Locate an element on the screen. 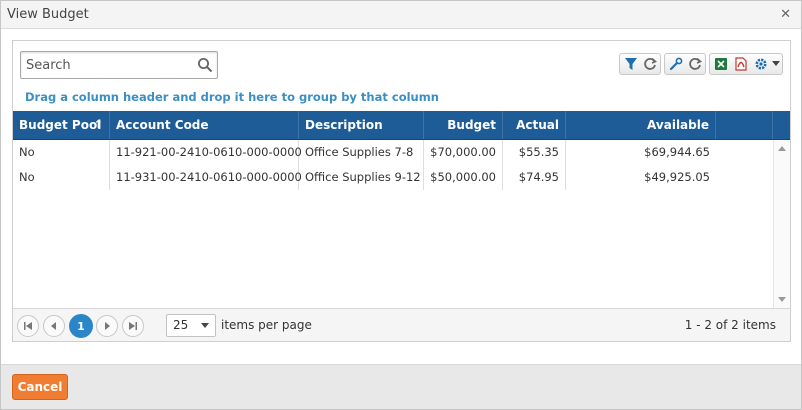 The height and width of the screenshot is (410, 802). previous-page-icon is located at coordinates (54, 326).